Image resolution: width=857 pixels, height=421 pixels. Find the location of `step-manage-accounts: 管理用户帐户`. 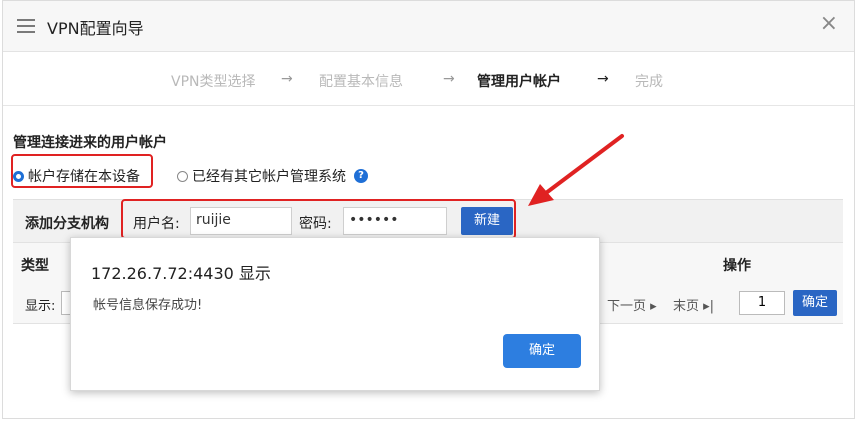

step-manage-accounts: 管理用户帐户 is located at coordinates (519, 82).